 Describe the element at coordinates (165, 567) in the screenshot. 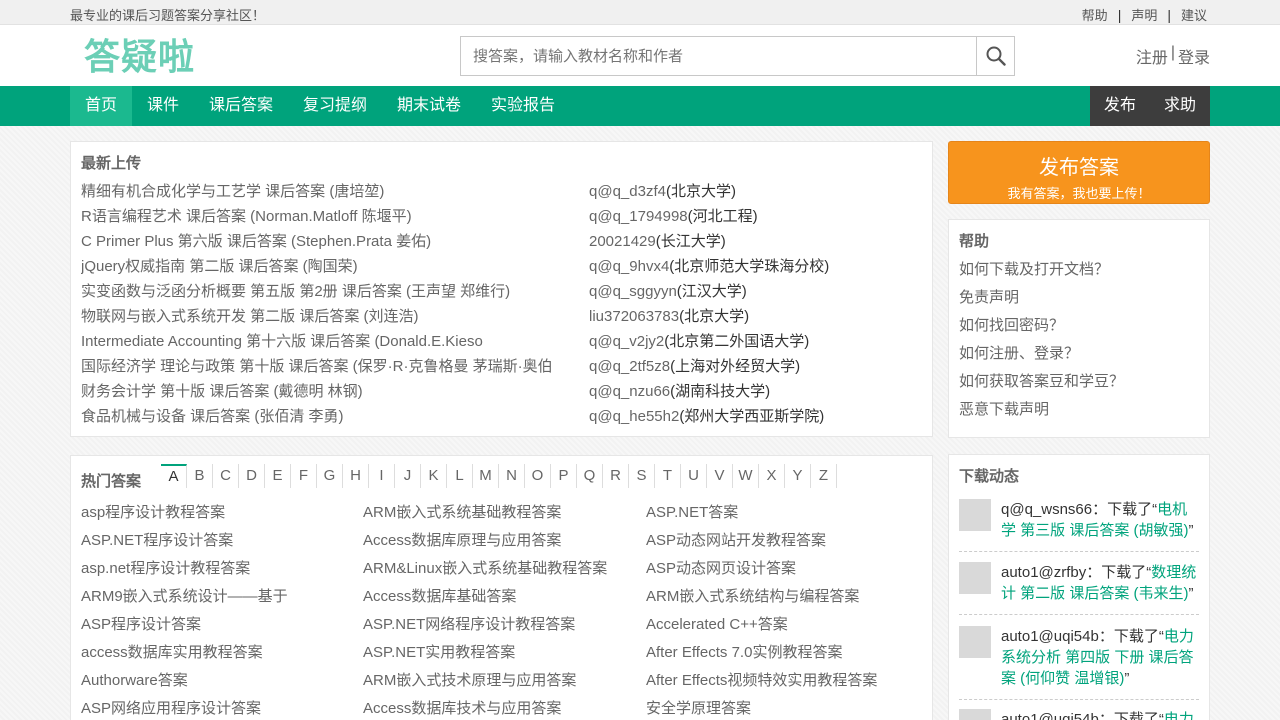

I see `hot-answer-link: asp.net程序设计教程答案` at that location.